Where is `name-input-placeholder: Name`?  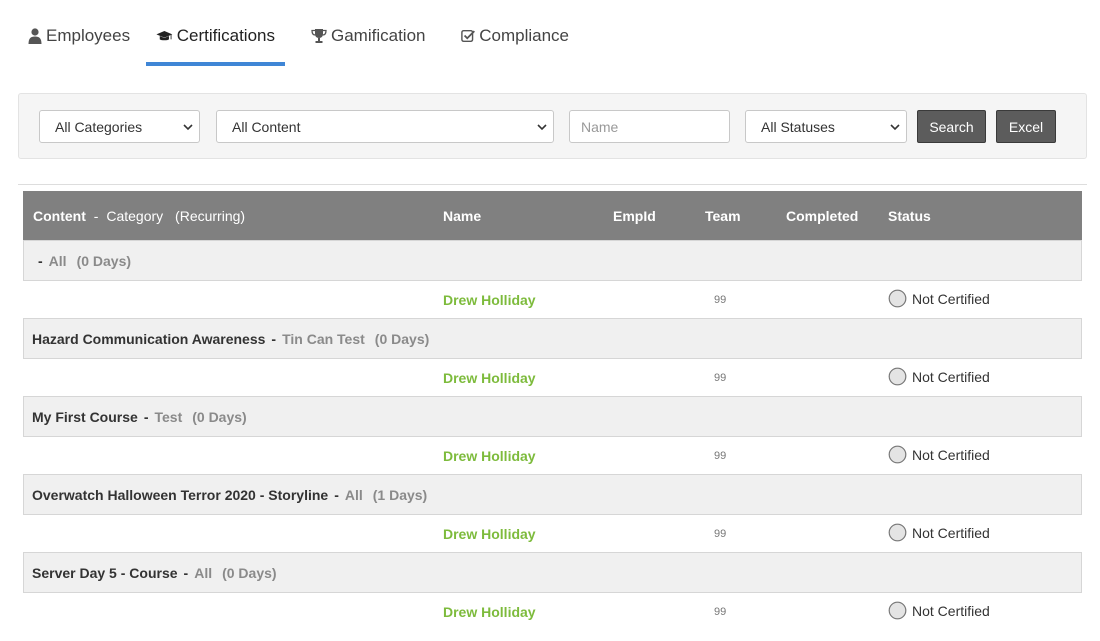
name-input-placeholder: Name is located at coordinates (600, 126).